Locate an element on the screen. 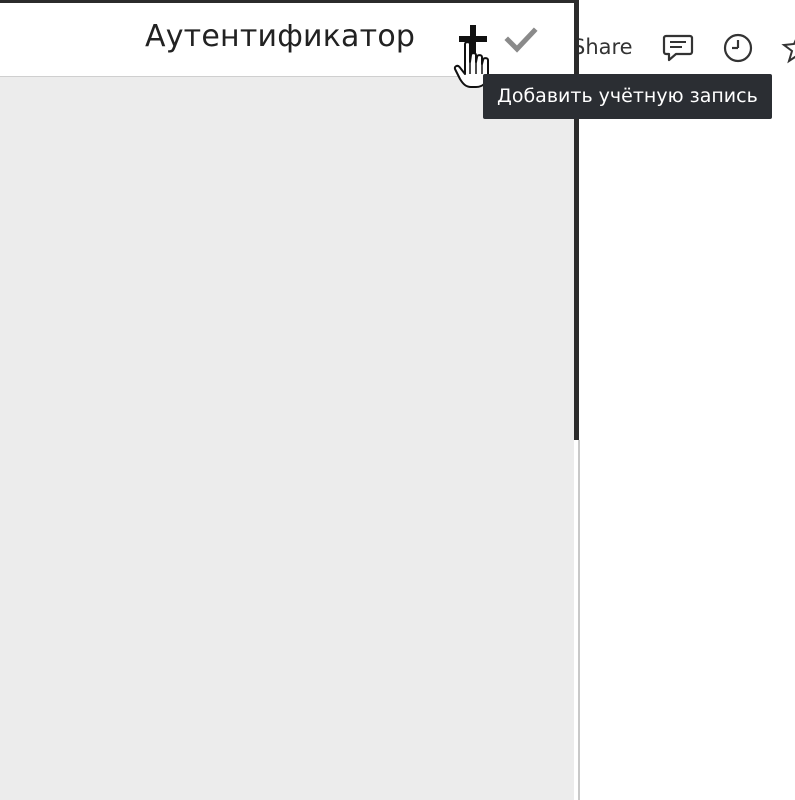 The width and height of the screenshot is (795, 800). plus-icon is located at coordinates (473, 39).